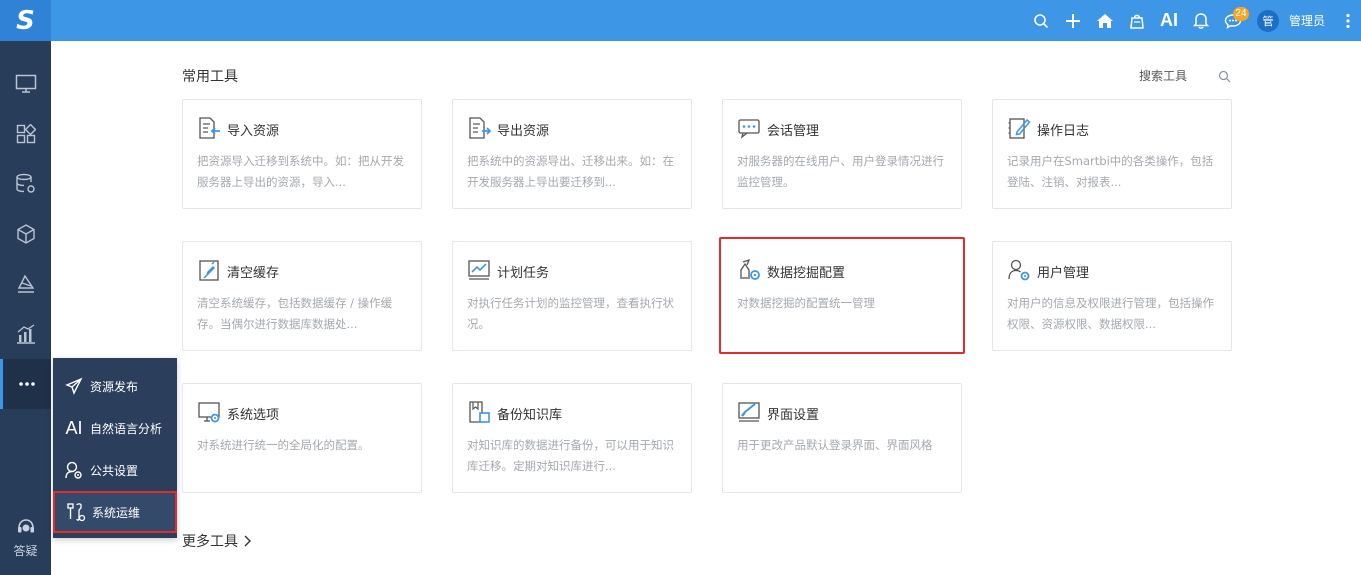 The width and height of the screenshot is (1361, 575). I want to click on flyout-item-label: 资源发布, so click(114, 386).